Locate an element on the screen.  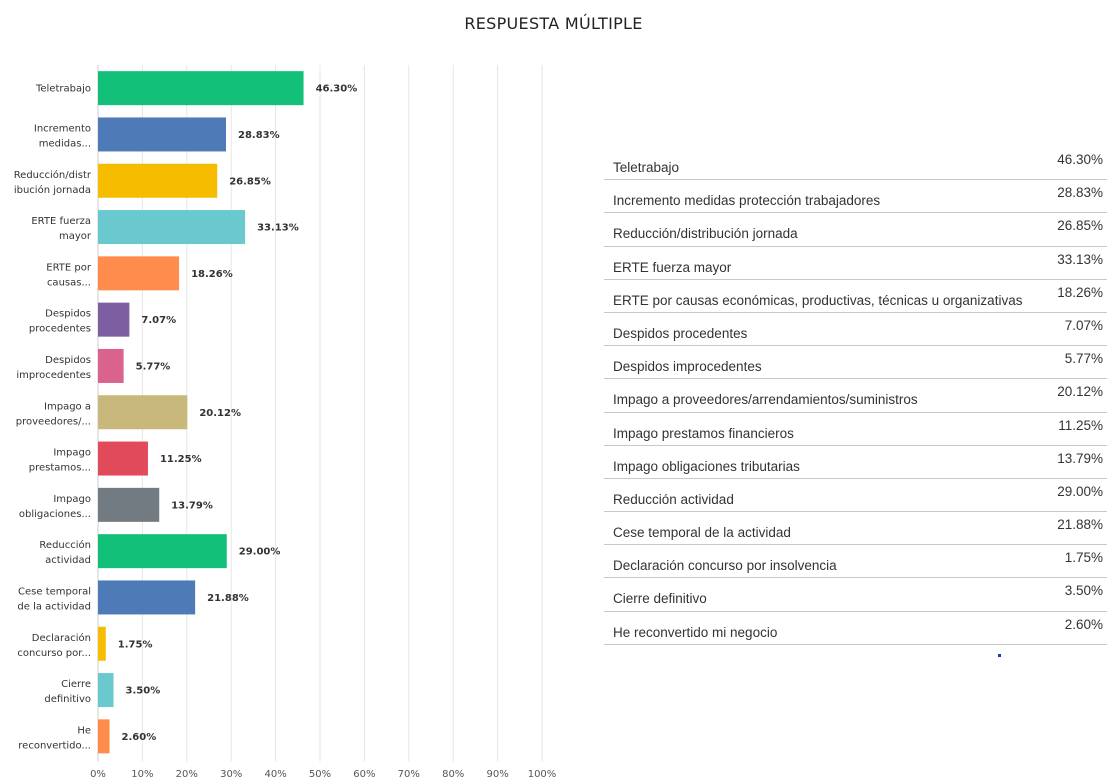
table-row: ERTE fuerza mayor 33.13% is located at coordinates (855, 263).